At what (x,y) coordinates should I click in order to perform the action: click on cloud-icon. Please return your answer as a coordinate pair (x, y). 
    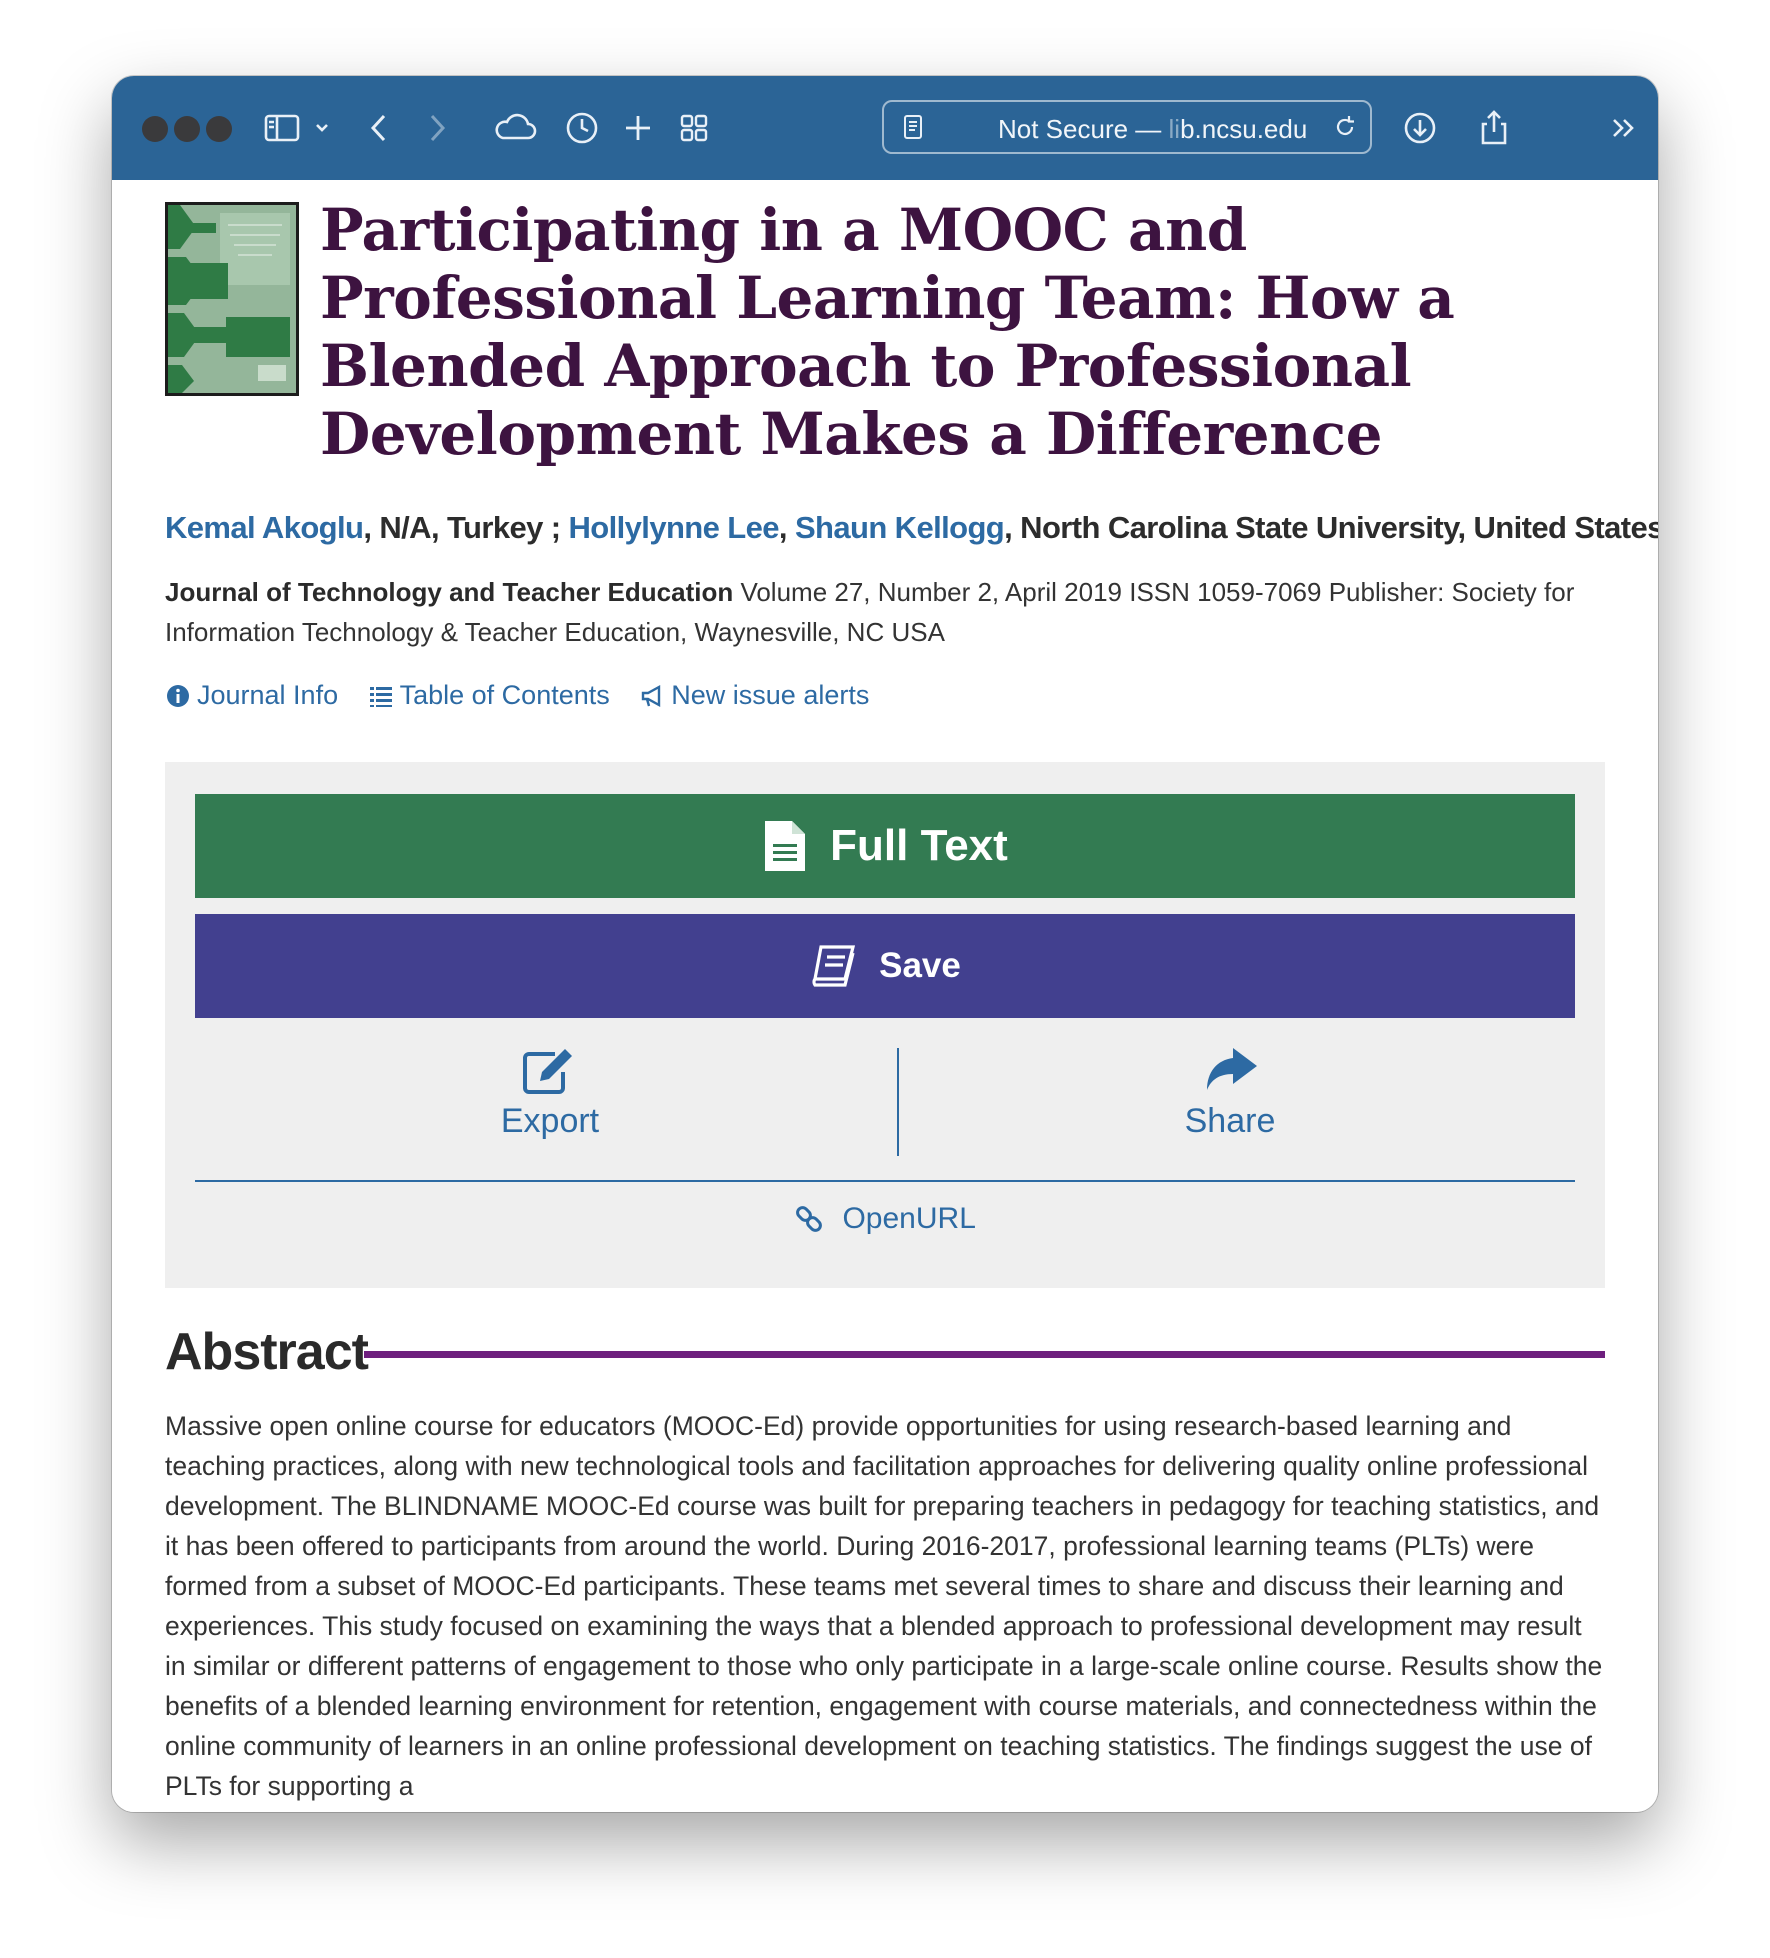
    Looking at the image, I should click on (515, 128).